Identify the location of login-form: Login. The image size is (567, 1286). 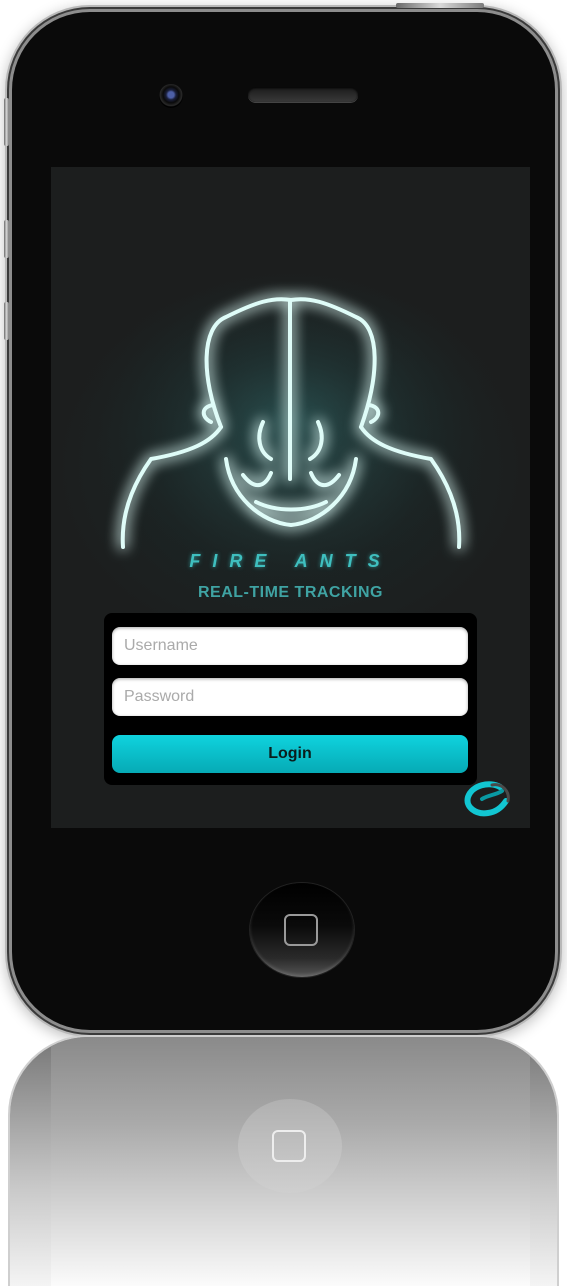
(290, 699).